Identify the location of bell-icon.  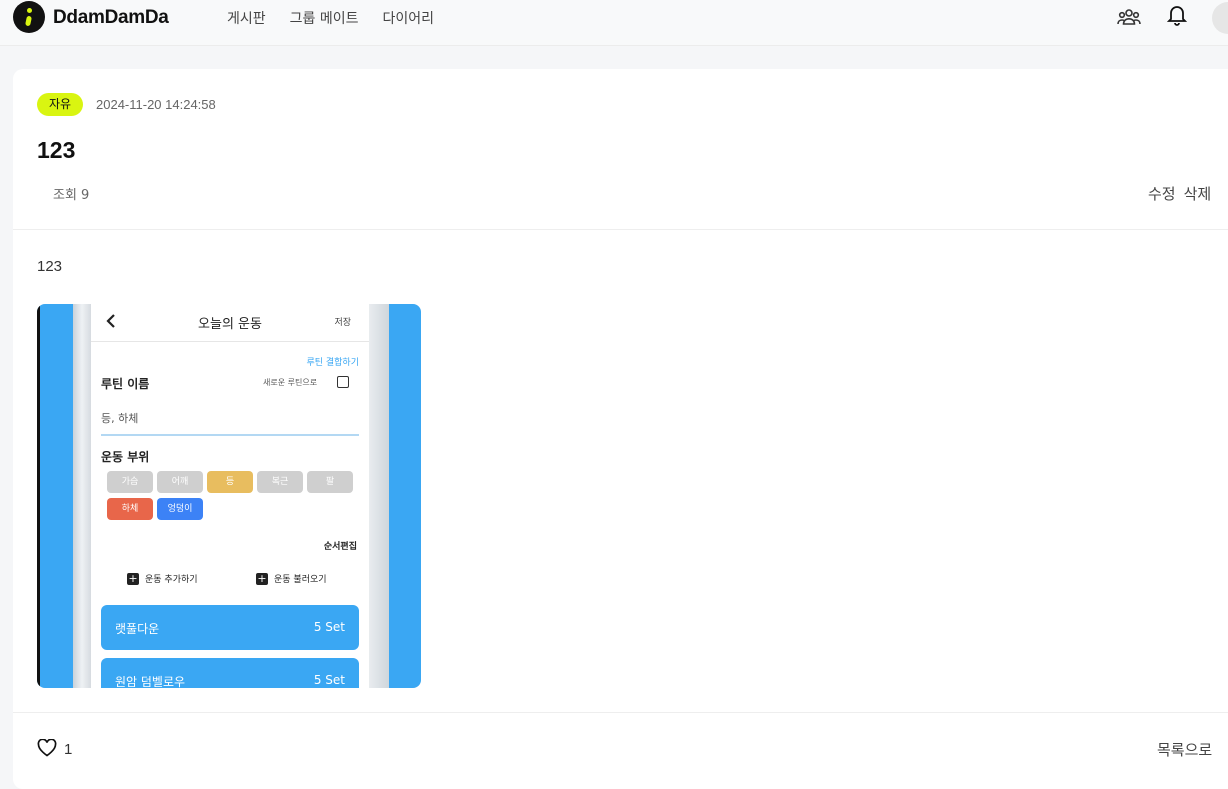
(1177, 15).